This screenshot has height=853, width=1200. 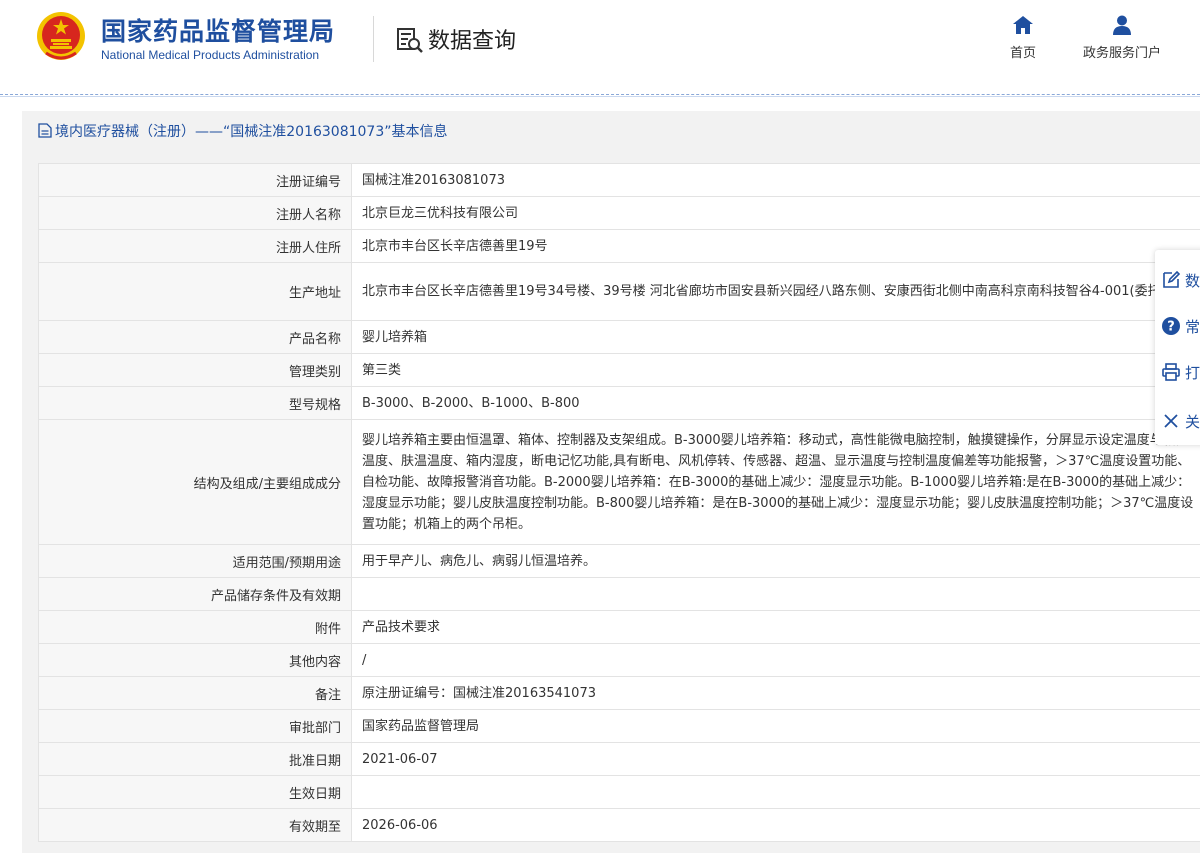 I want to click on row-value: 产品技术要求, so click(x=775, y=627).